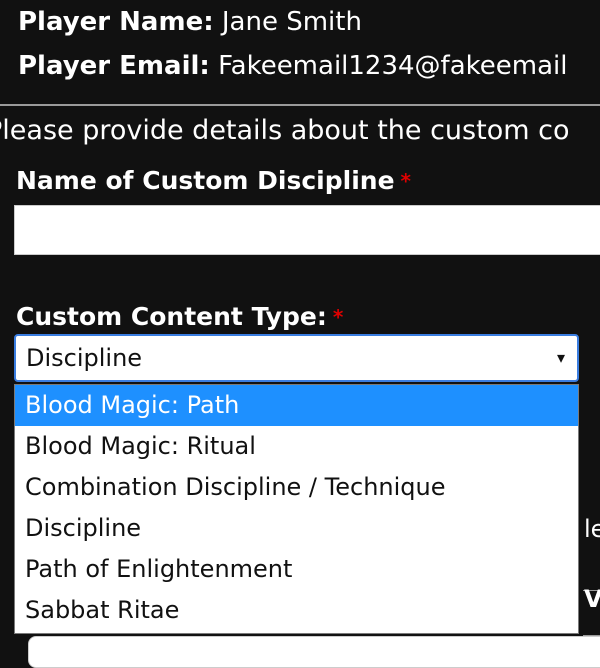 Image resolution: width=600 pixels, height=668 pixels. What do you see at coordinates (205, 180) in the screenshot?
I see `custom-discipline-label-text: Name of Custom Discipline` at bounding box center [205, 180].